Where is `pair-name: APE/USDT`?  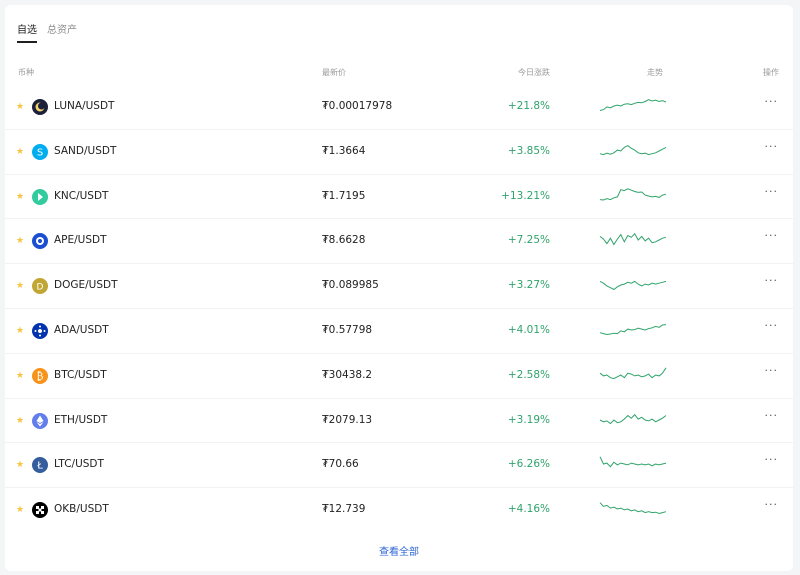
pair-name: APE/USDT is located at coordinates (80, 240).